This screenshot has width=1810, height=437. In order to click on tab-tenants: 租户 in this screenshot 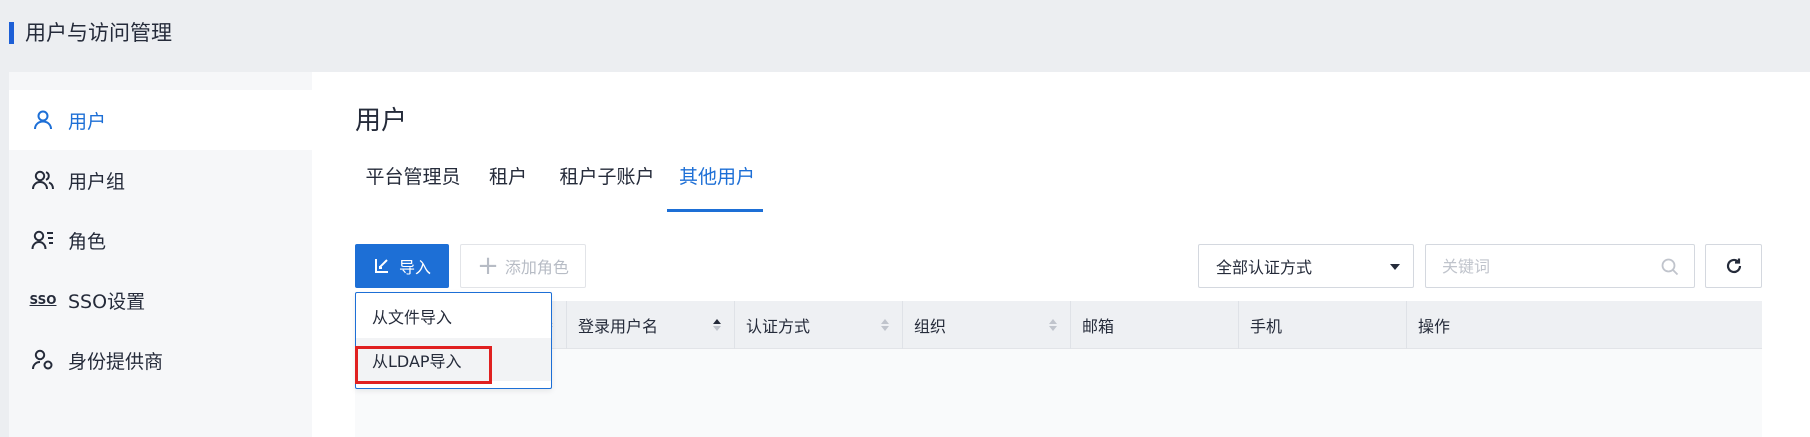, I will do `click(508, 185)`.